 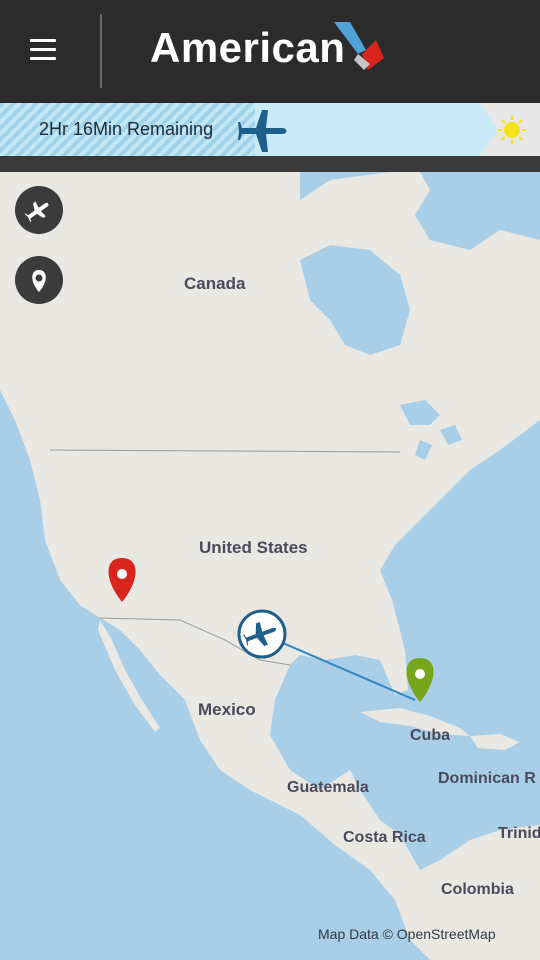 I want to click on map-label-canada: Canada, so click(x=215, y=283).